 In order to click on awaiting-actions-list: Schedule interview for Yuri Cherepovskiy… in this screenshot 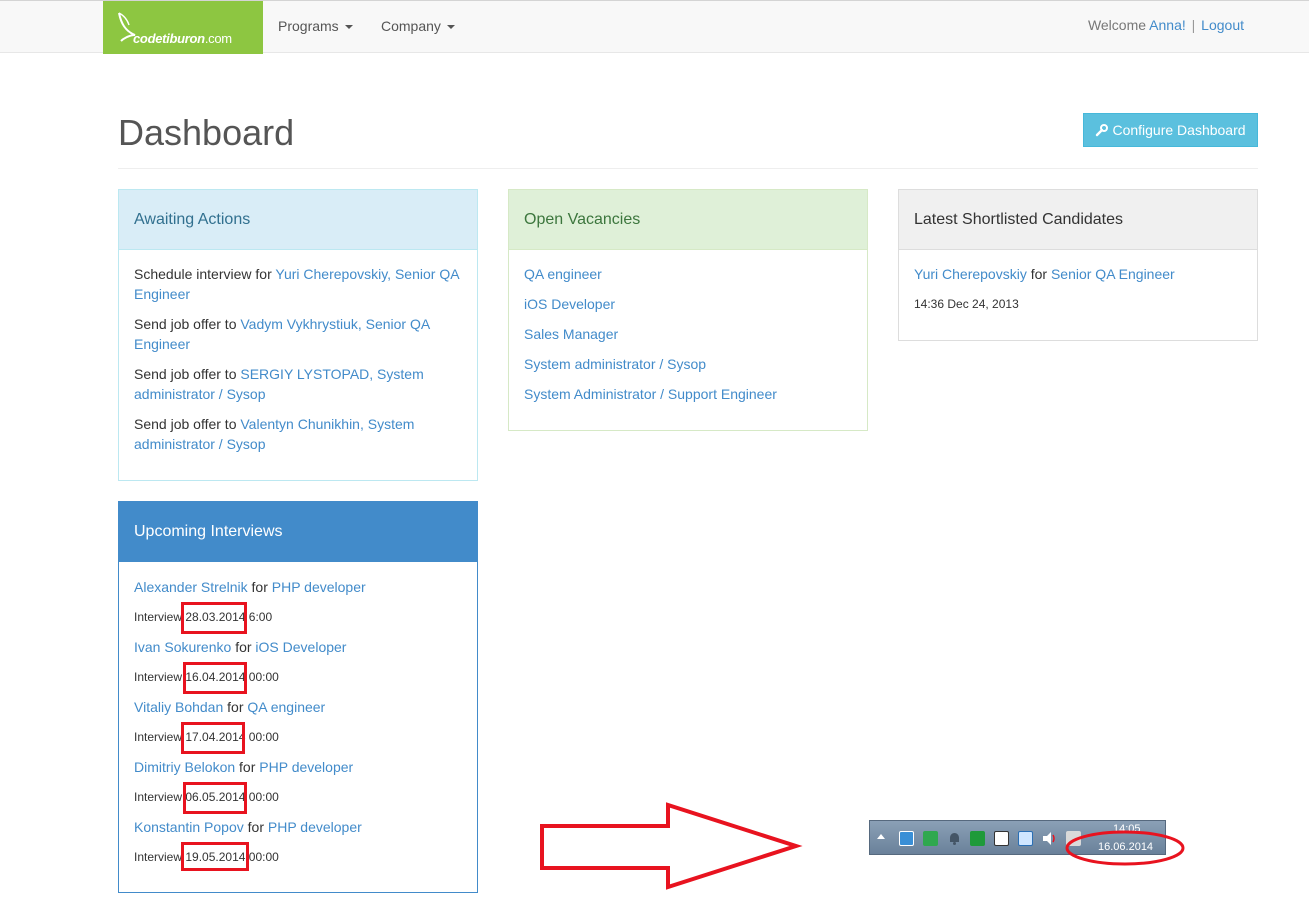, I will do `click(298, 362)`.